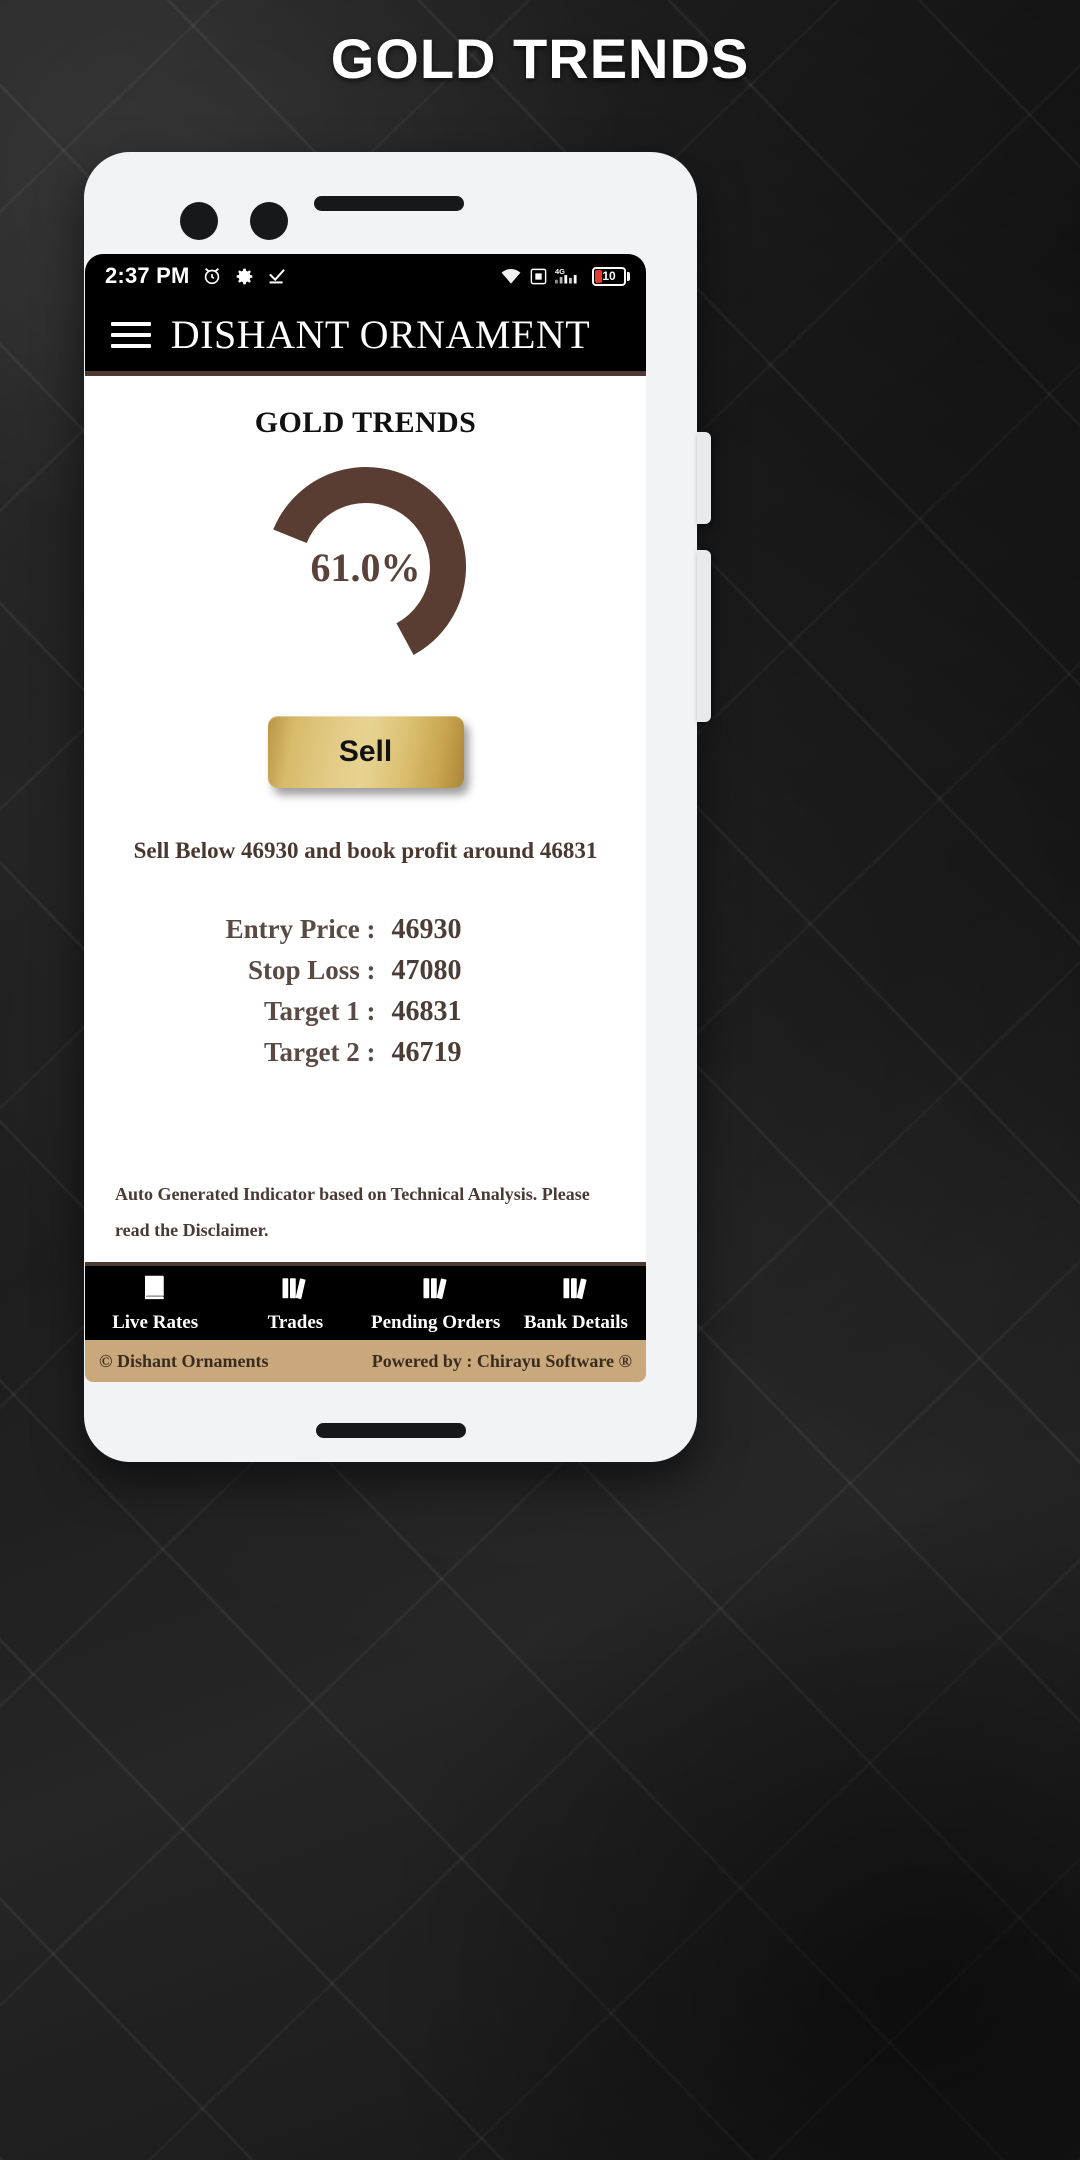 The image size is (1080, 2160). What do you see at coordinates (155, 1322) in the screenshot?
I see `nav-label: Live Rates` at bounding box center [155, 1322].